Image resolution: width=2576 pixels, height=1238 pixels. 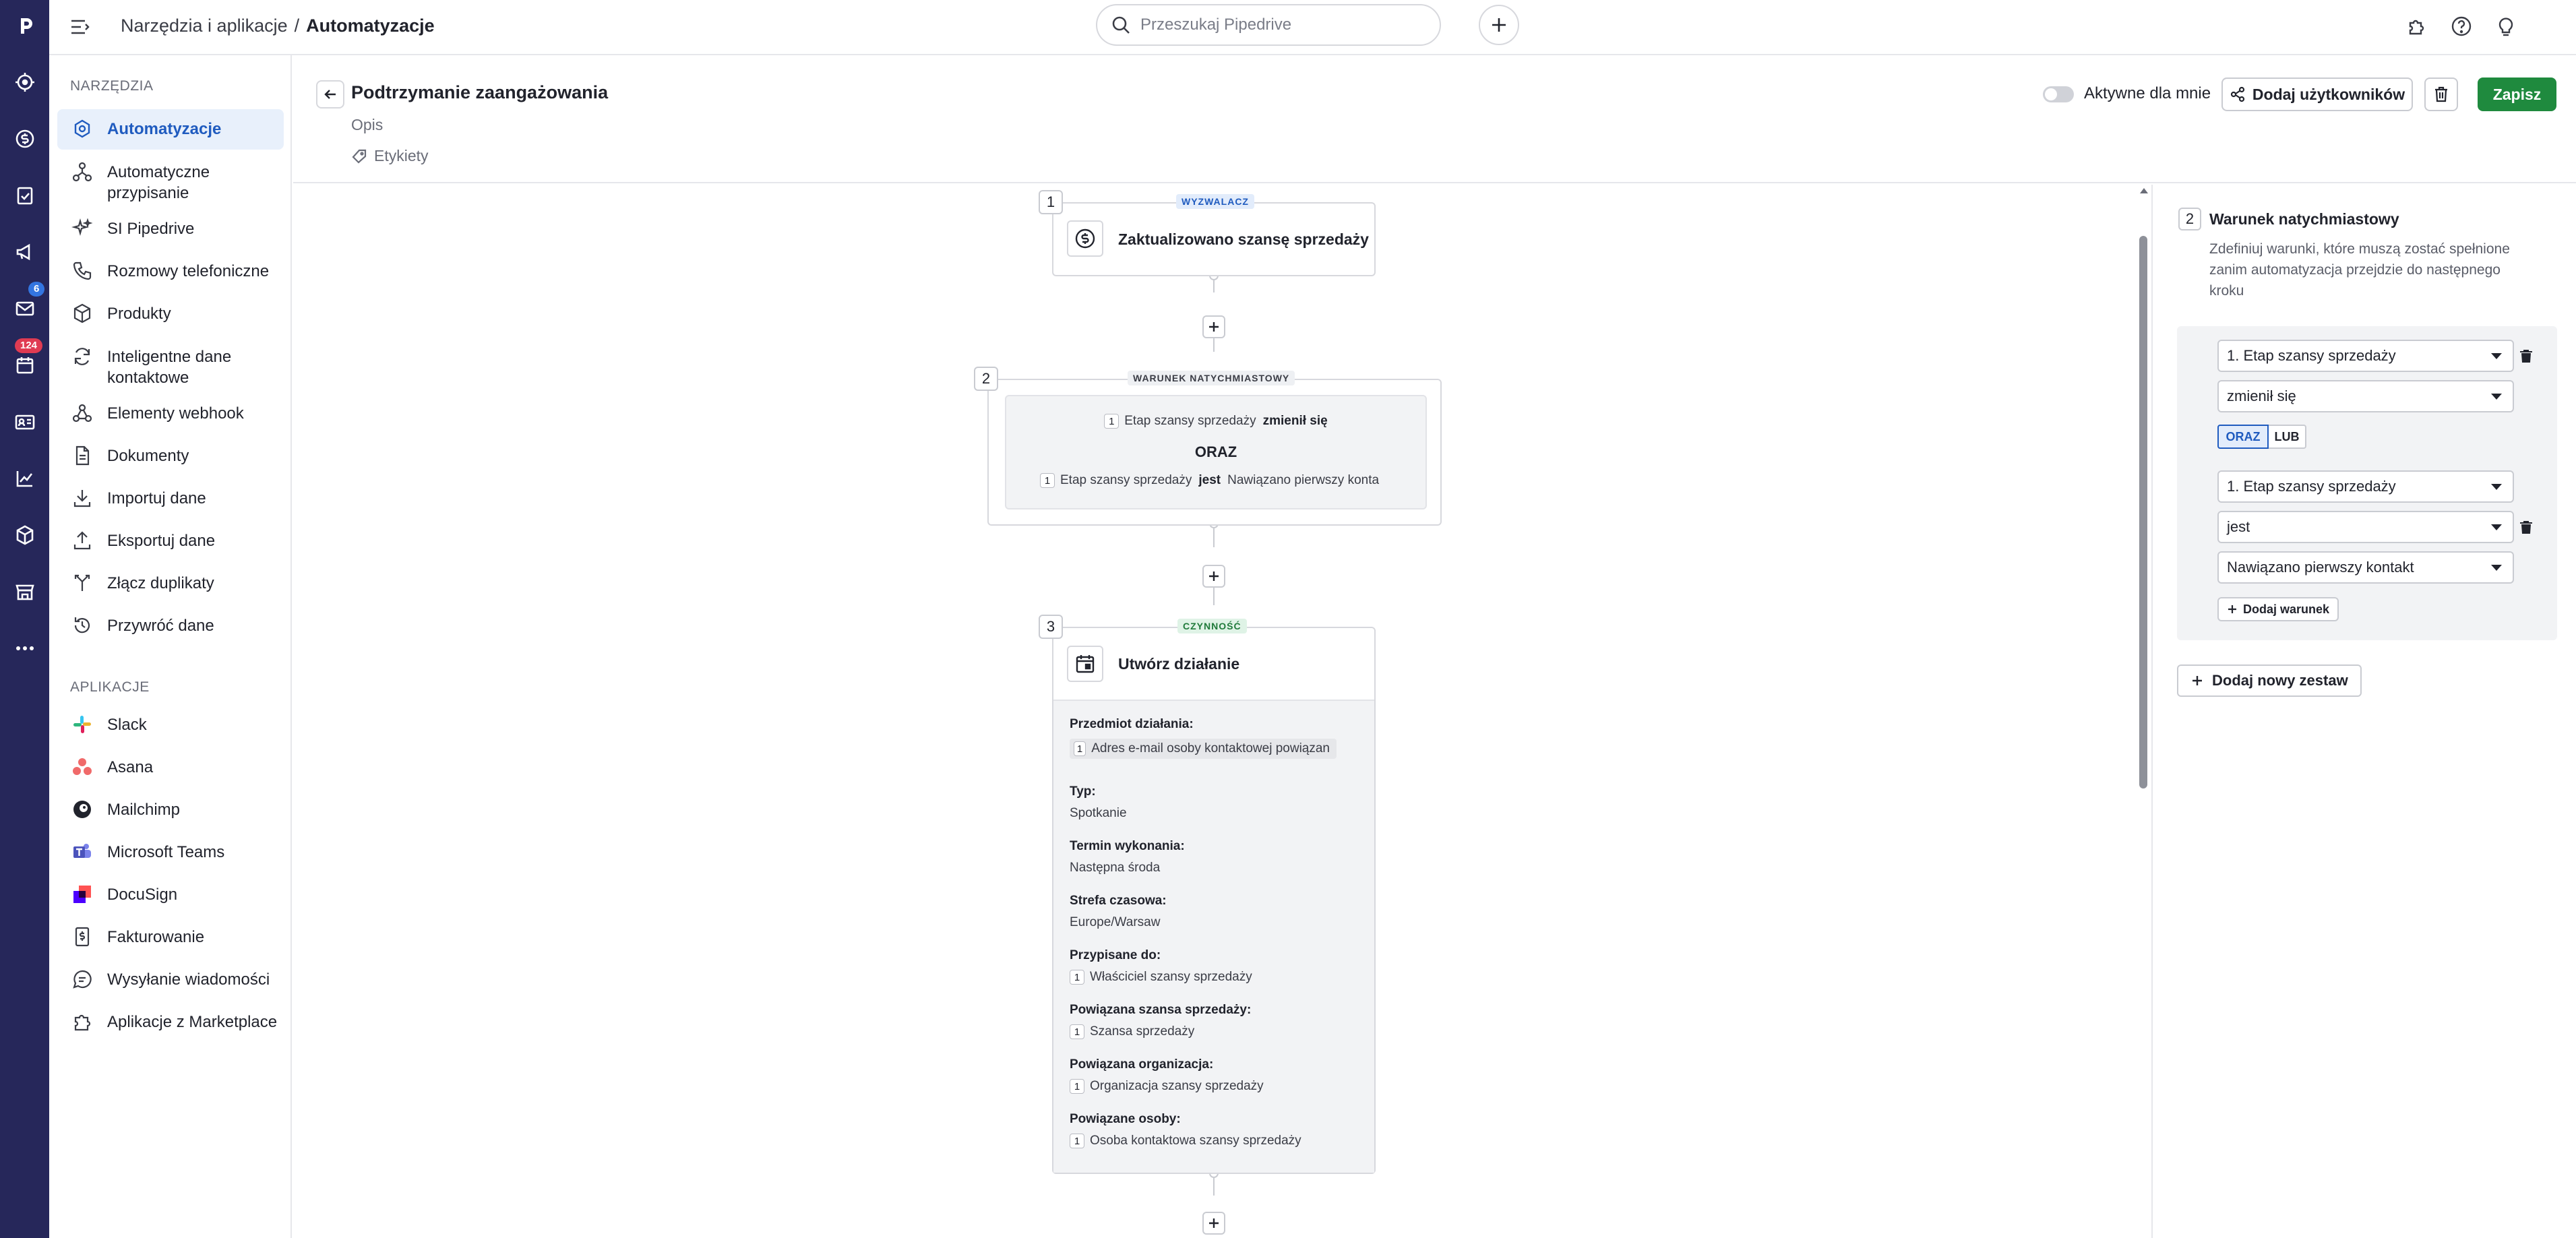 I want to click on campaigns-icon, so click(x=24, y=252).